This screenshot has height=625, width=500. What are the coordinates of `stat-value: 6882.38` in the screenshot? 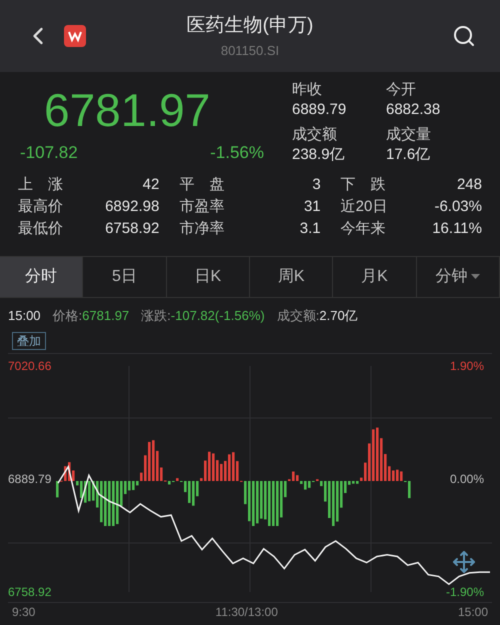 It's located at (414, 110).